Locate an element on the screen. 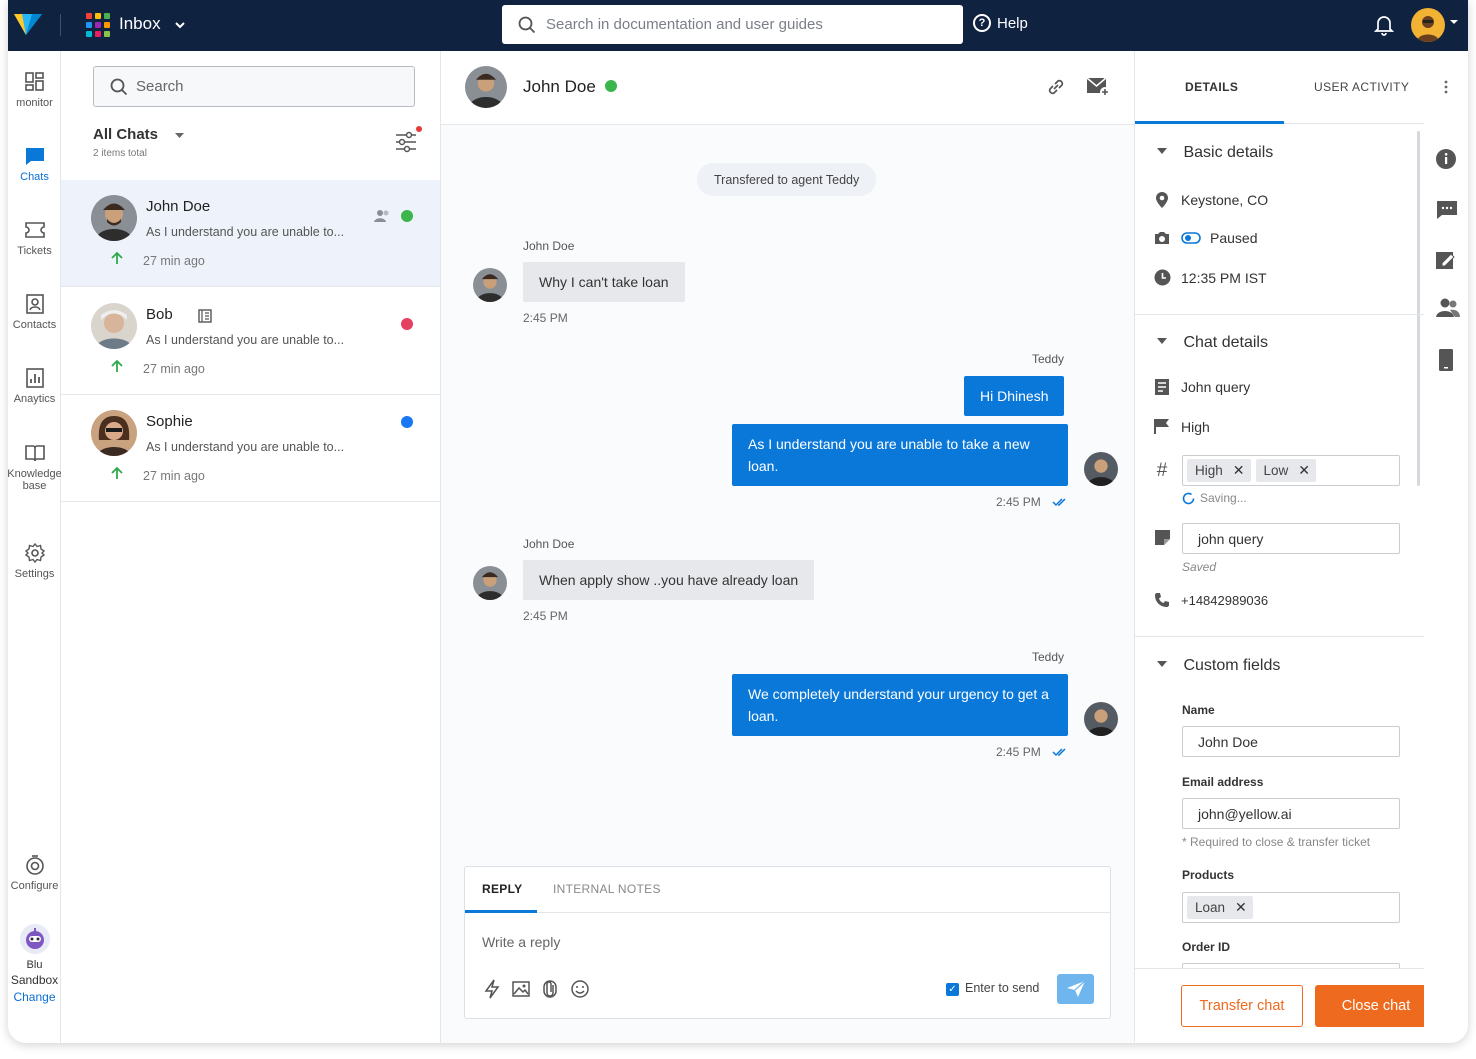 The height and width of the screenshot is (1059, 1476). bot-avatar-icon is located at coordinates (34, 939).